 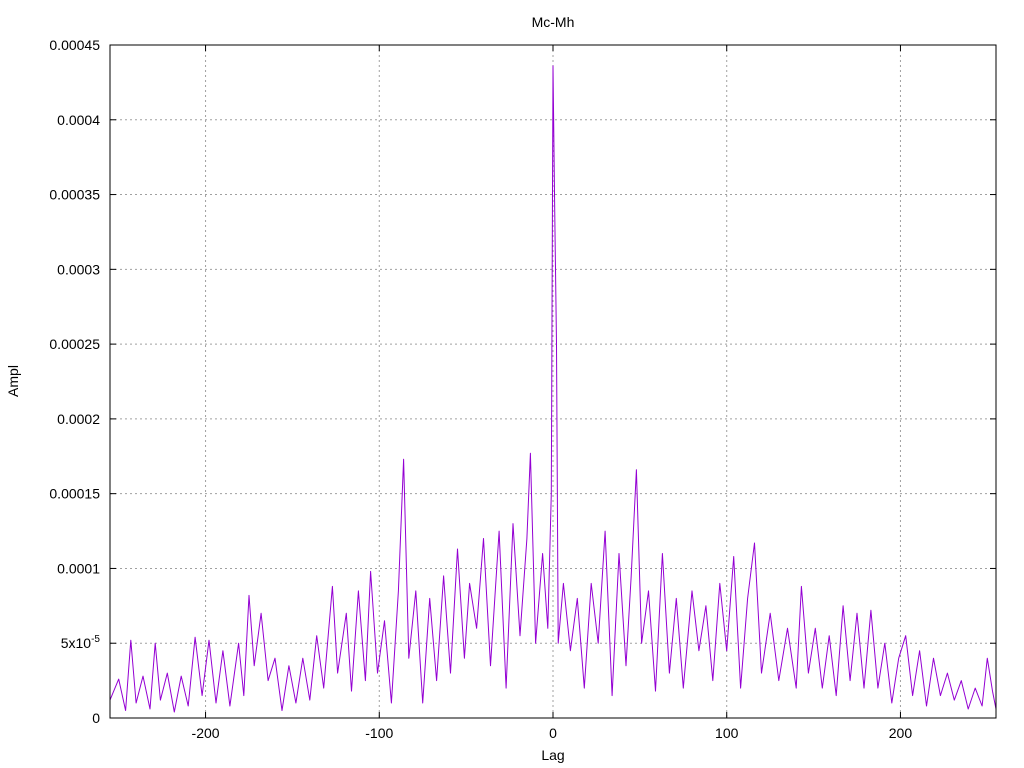 What do you see at coordinates (78, 269) in the screenshot?
I see `y-tick-label: 0.0003` at bounding box center [78, 269].